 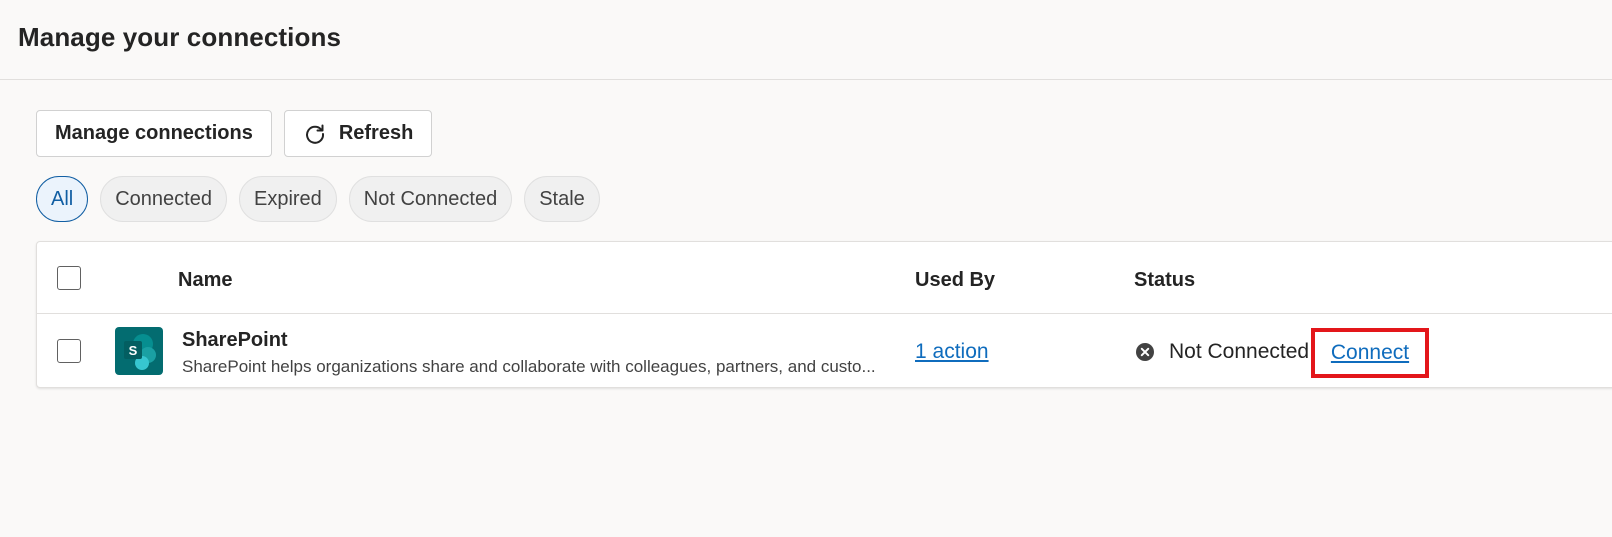 What do you see at coordinates (562, 199) in the screenshot?
I see `filter-stale: Stale` at bounding box center [562, 199].